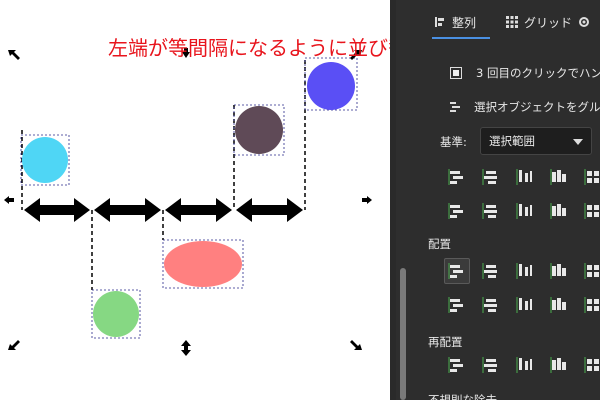 The width and height of the screenshot is (600, 400). What do you see at coordinates (259, 130) in the screenshot?
I see `mauve-circle` at bounding box center [259, 130].